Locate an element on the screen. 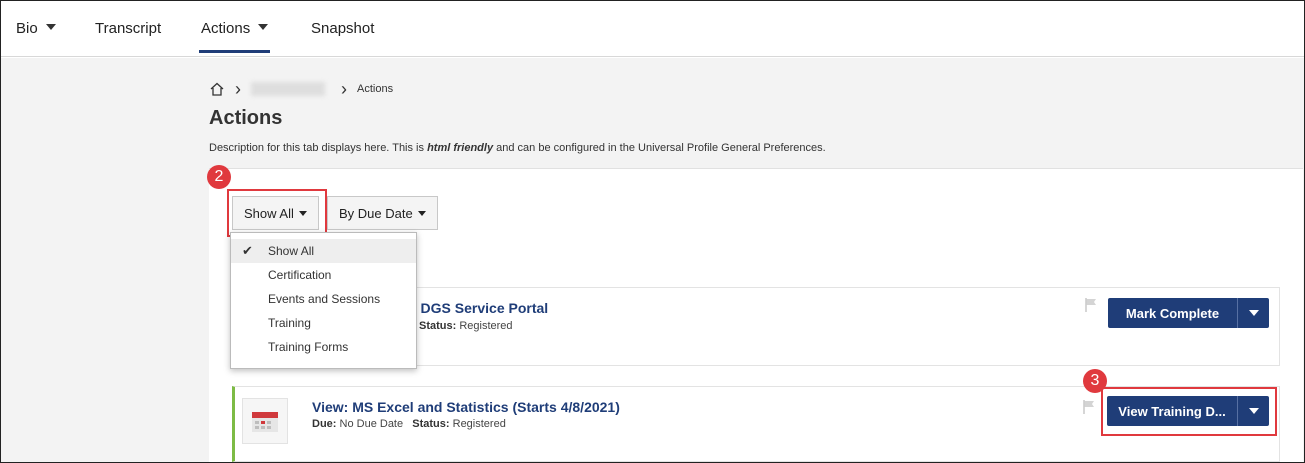  description-emphasis: html friendly is located at coordinates (460, 148).